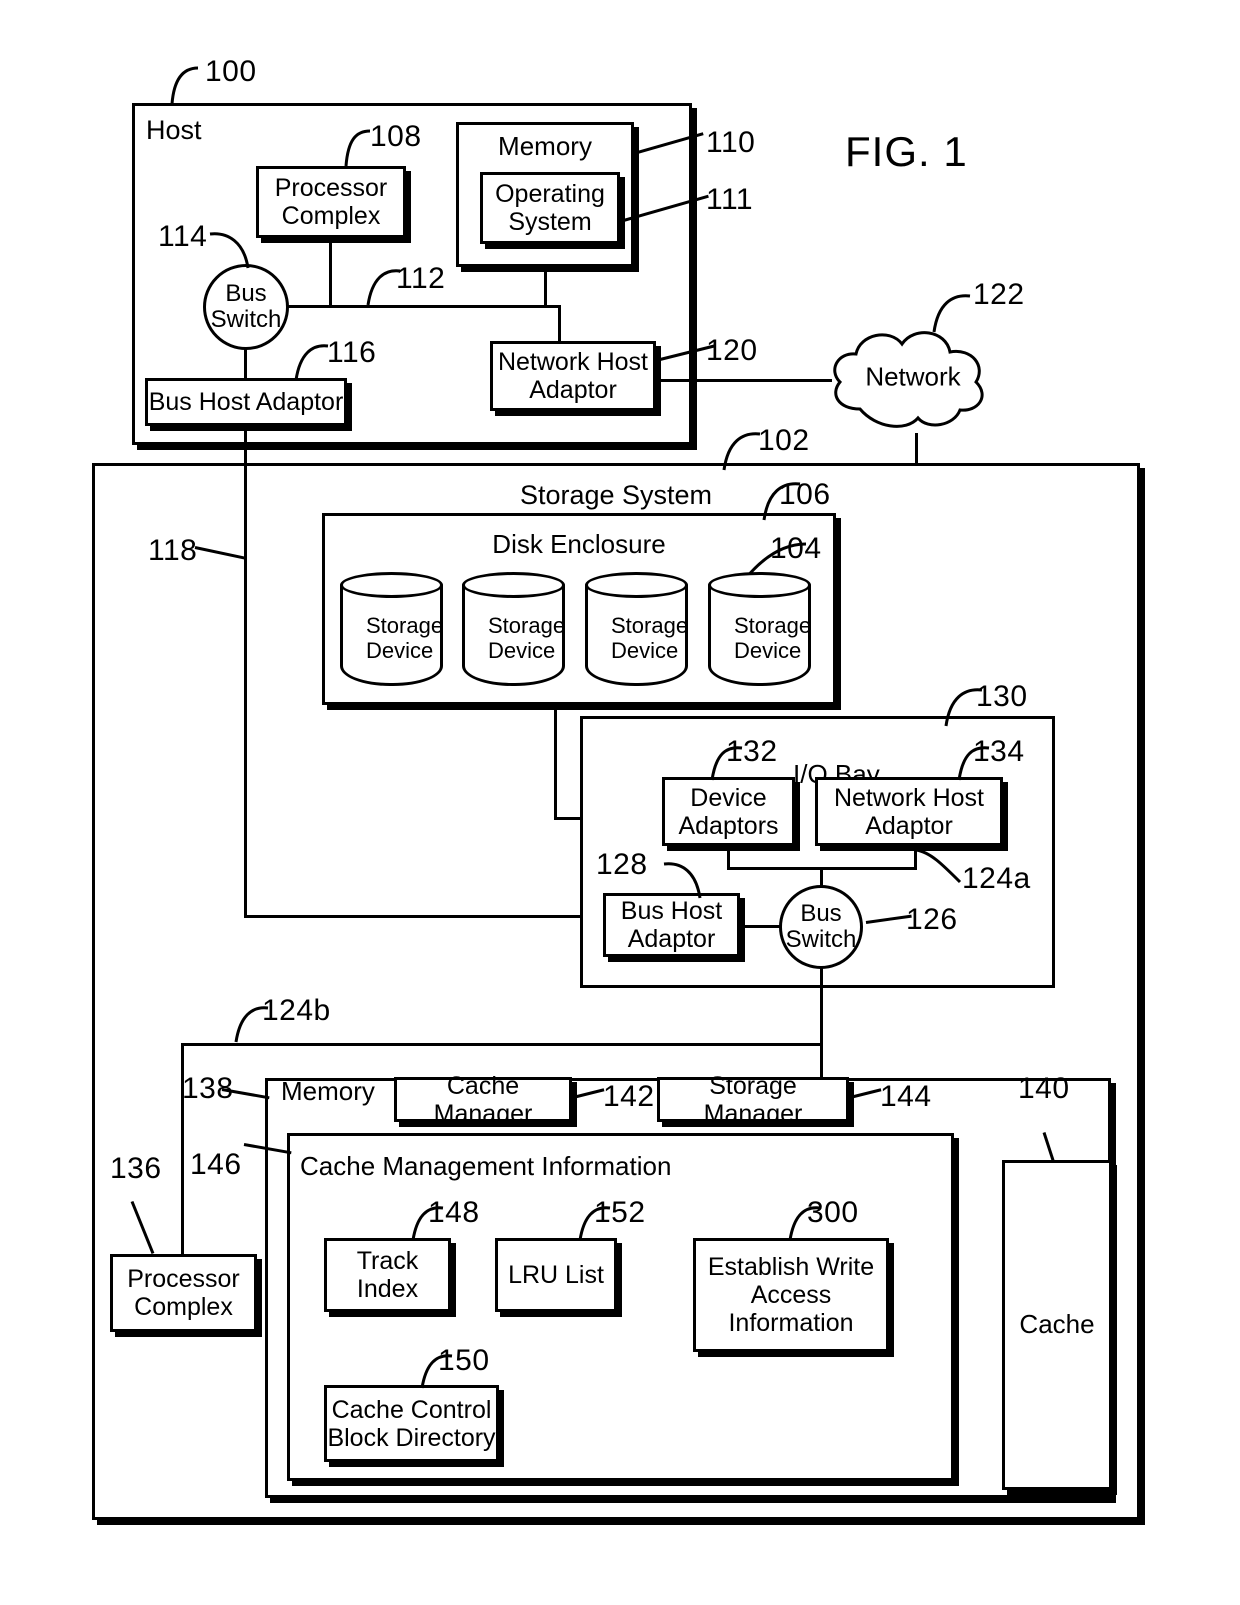  Describe the element at coordinates (1057, 1325) in the screenshot. I see `cache-box: Cache` at that location.